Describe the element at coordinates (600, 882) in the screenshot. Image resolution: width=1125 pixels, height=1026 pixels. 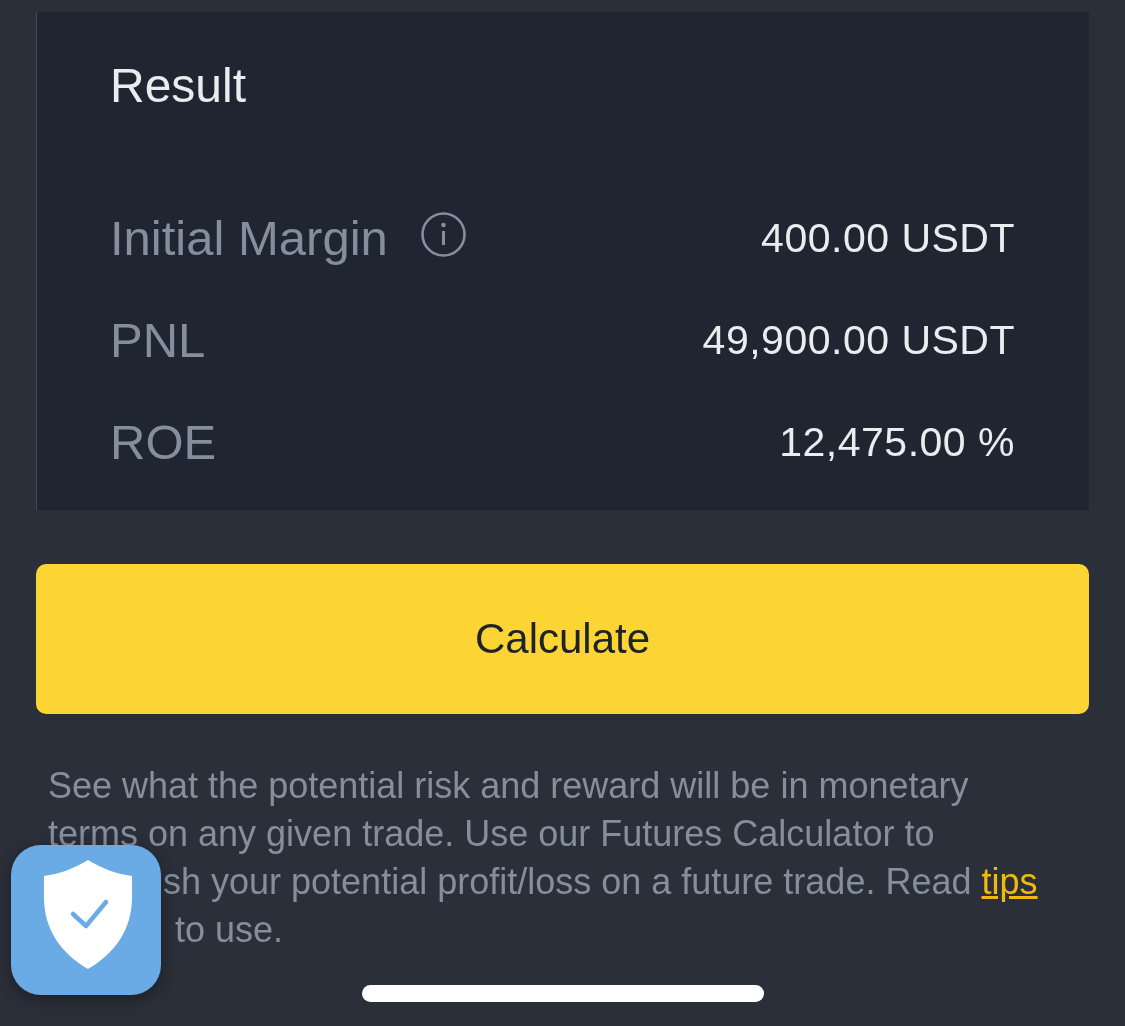
I see `description-text: sh your potential profit/loss on a future trade. Read tips` at that location.